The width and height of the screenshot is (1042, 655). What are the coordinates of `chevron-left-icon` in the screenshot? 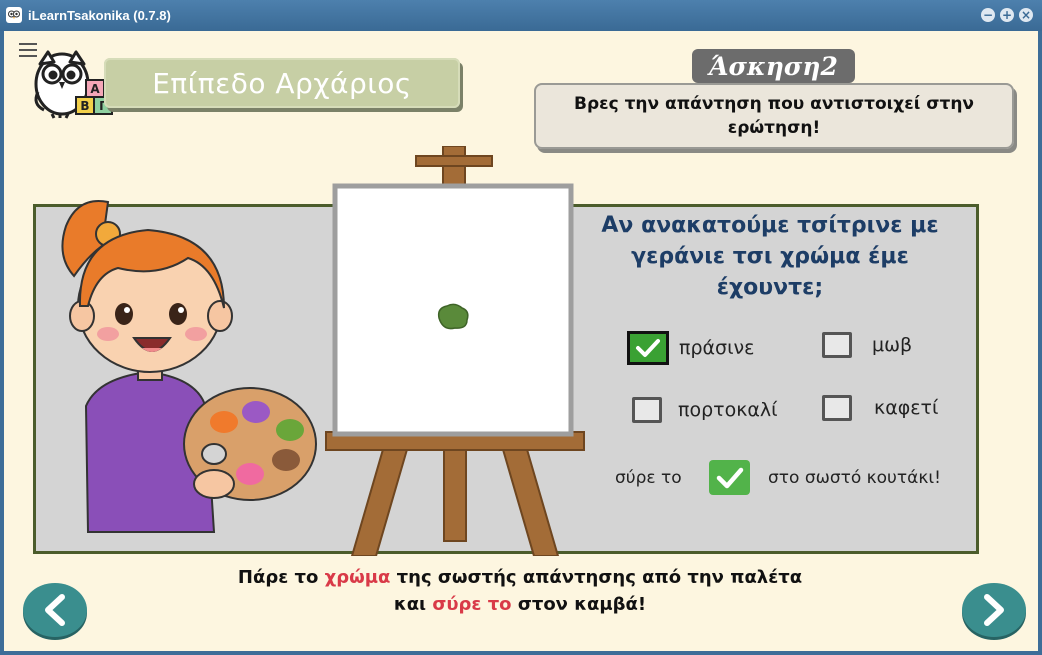 It's located at (55, 610).